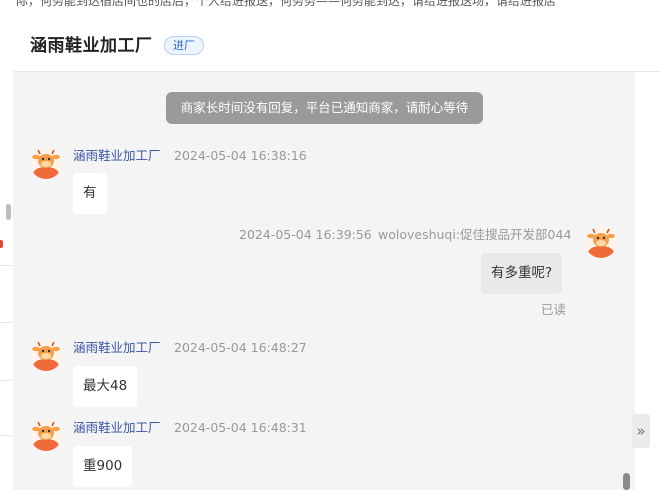 This screenshot has height=490, width=660. What do you see at coordinates (1, 244) in the screenshot?
I see `background-marker` at bounding box center [1, 244].